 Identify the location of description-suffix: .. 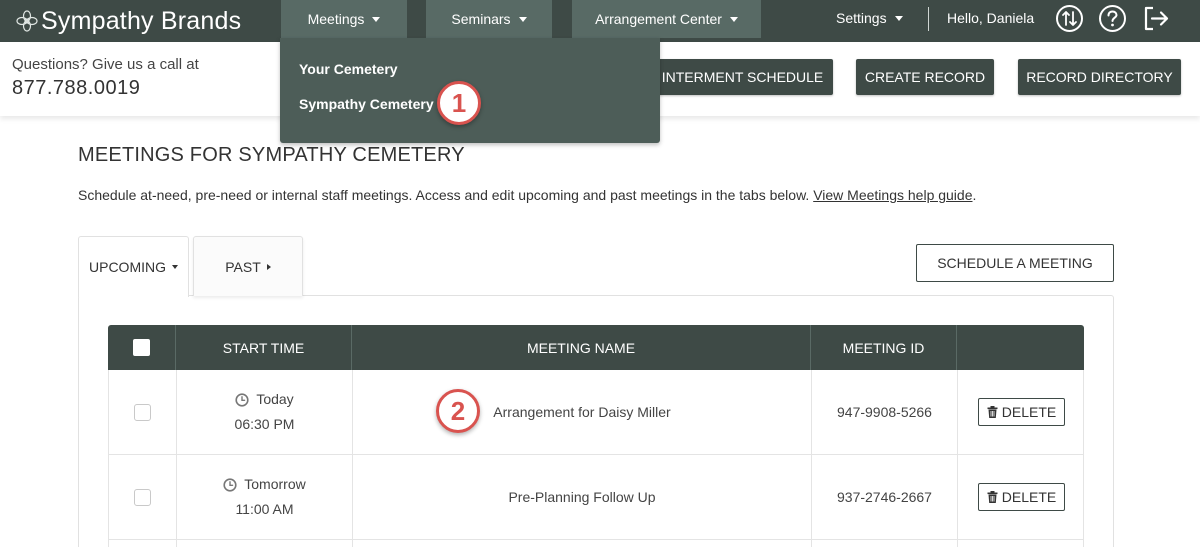
(974, 195).